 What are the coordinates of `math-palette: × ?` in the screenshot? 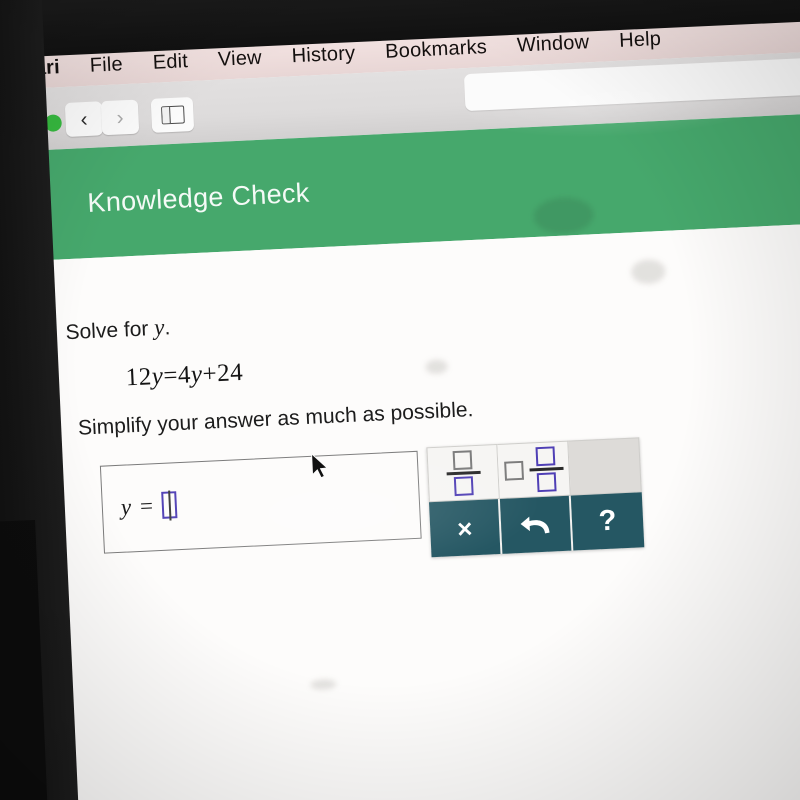 It's located at (535, 497).